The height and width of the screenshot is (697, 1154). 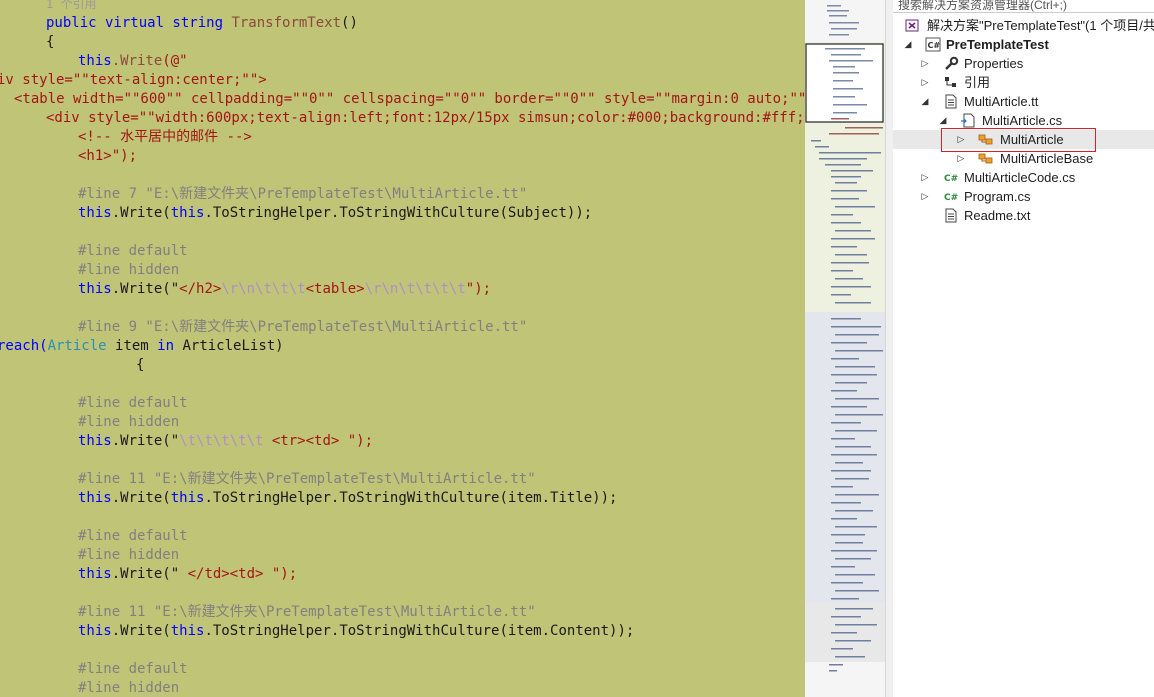 What do you see at coordinates (188, 574) in the screenshot?
I see `code-line-write-td: this.Write(" </td><td> ");` at bounding box center [188, 574].